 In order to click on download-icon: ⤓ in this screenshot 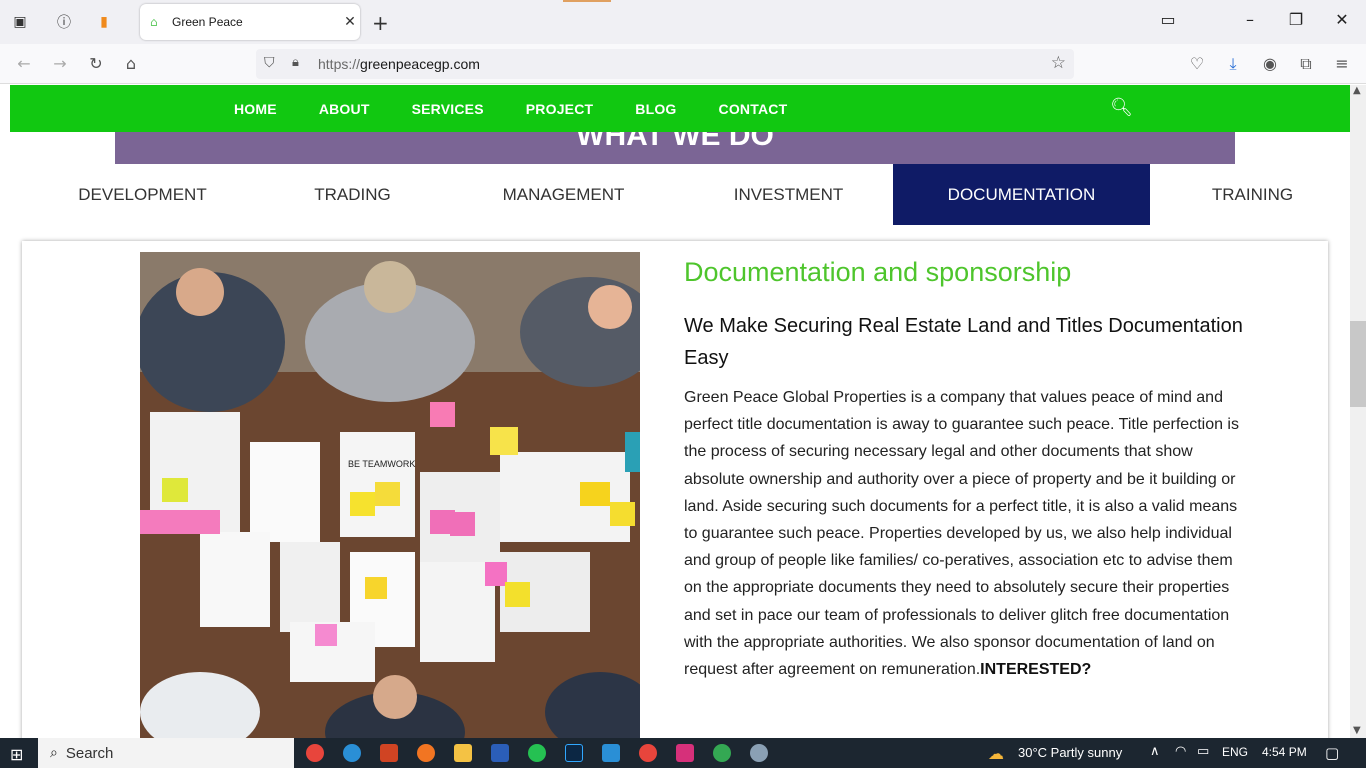, I will do `click(1233, 64)`.